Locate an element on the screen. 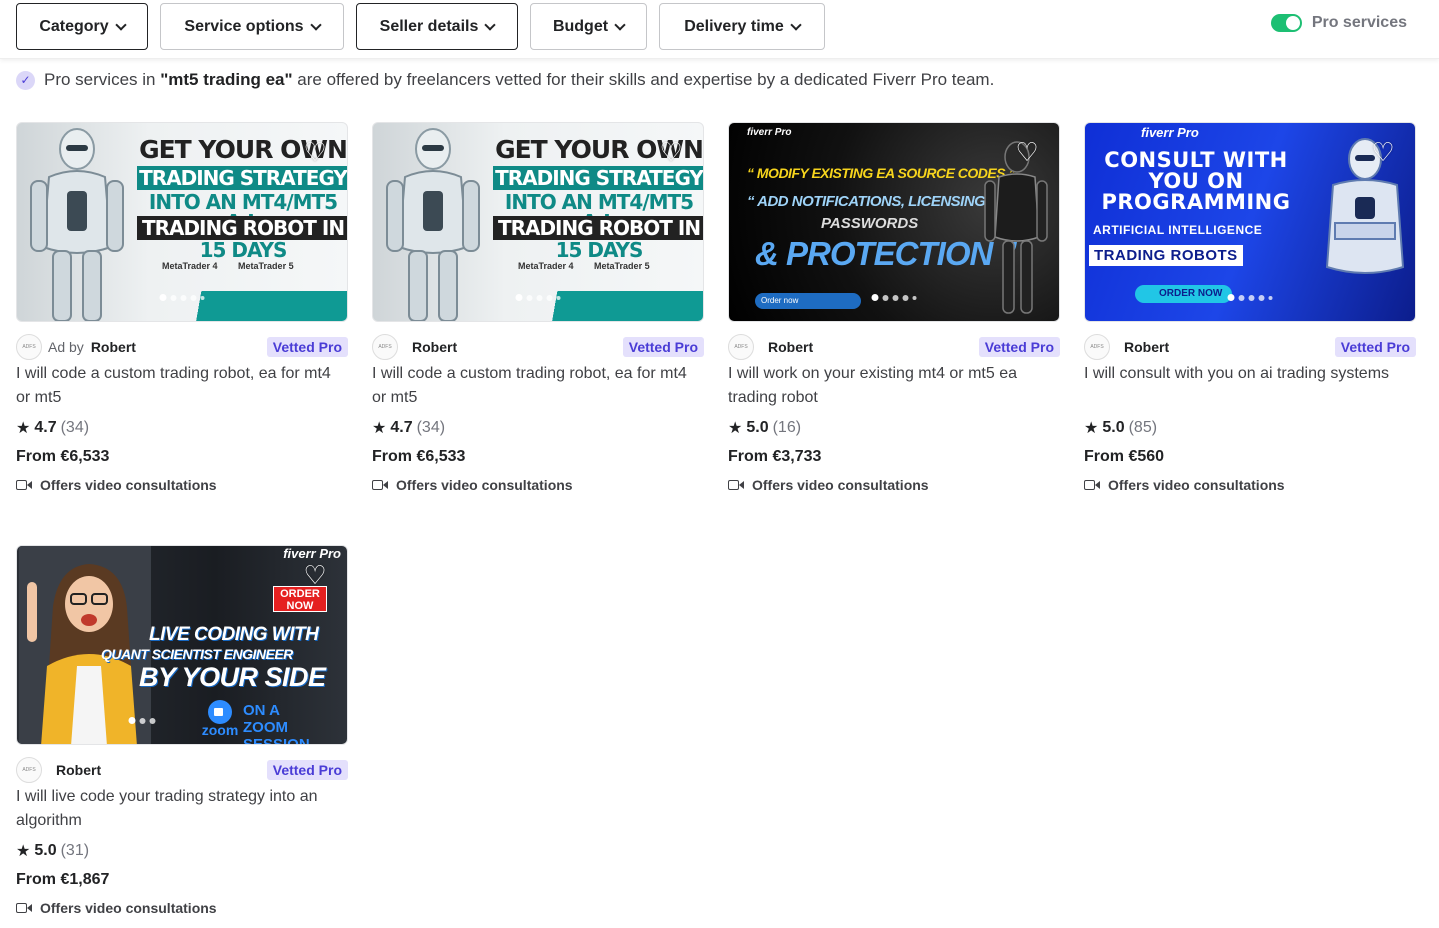 This screenshot has height=928, width=1439. toggle-switch is located at coordinates (1286, 23).